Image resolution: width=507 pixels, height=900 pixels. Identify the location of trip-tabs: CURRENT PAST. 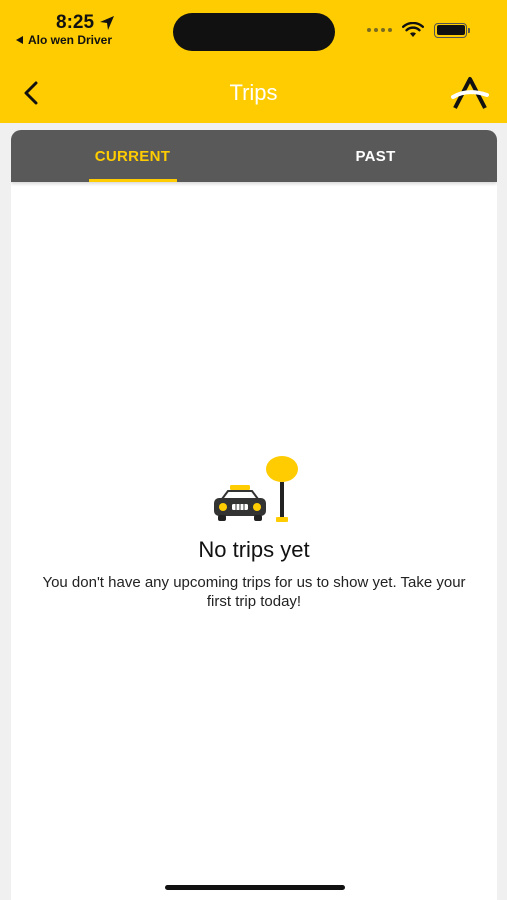
(254, 156).